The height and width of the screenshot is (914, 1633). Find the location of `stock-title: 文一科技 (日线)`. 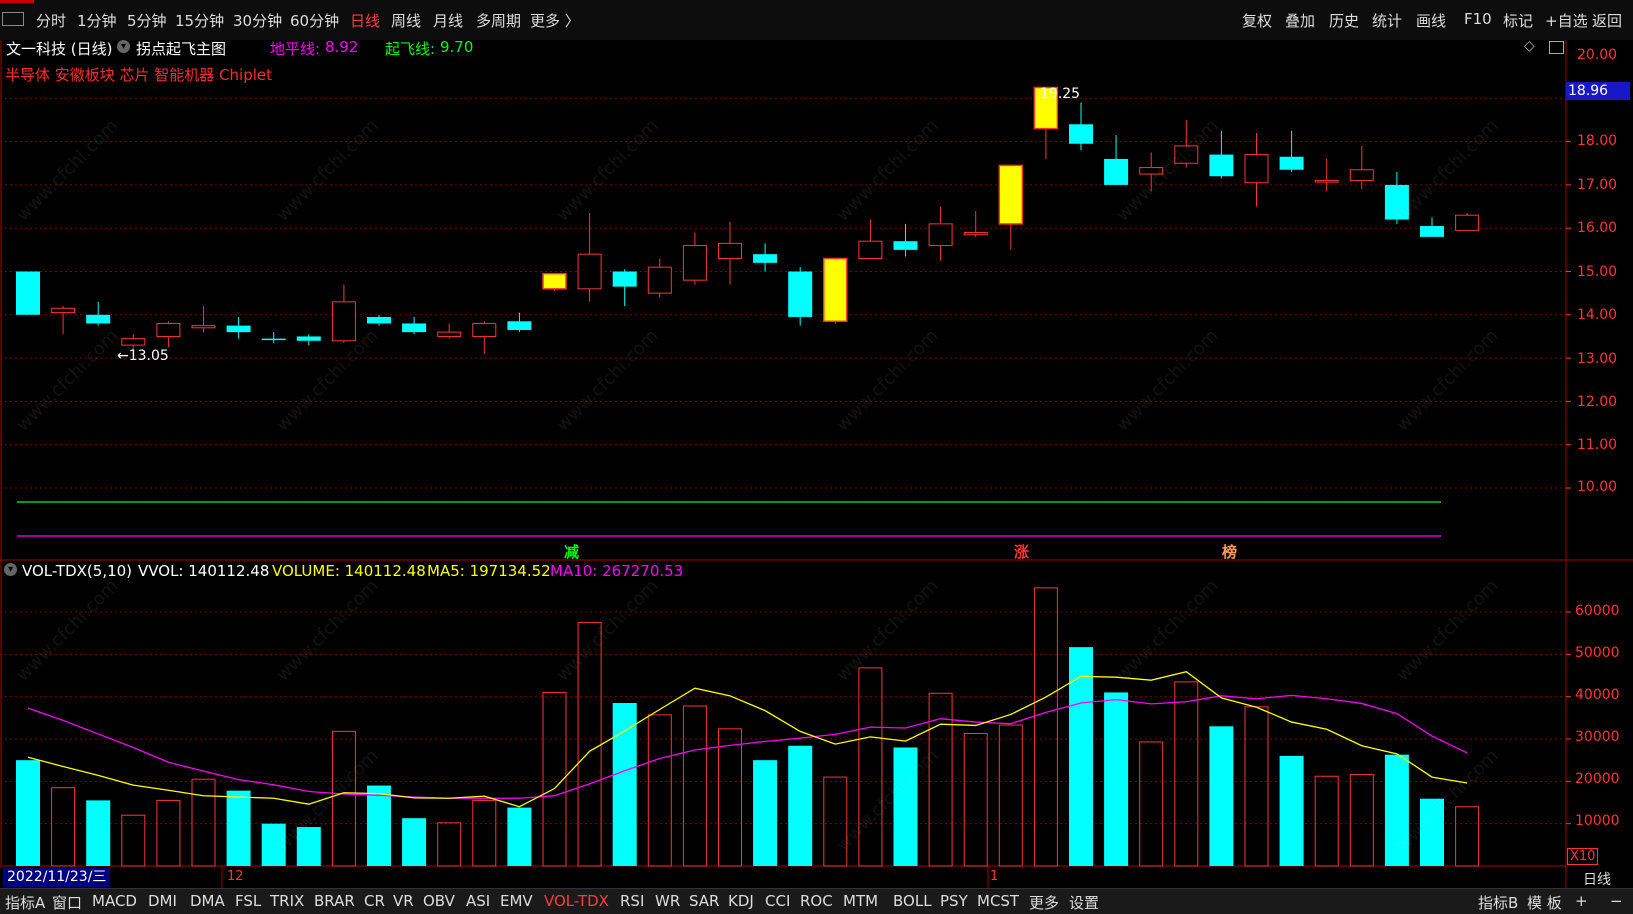

stock-title: 文一科技 (日线) is located at coordinates (59, 49).